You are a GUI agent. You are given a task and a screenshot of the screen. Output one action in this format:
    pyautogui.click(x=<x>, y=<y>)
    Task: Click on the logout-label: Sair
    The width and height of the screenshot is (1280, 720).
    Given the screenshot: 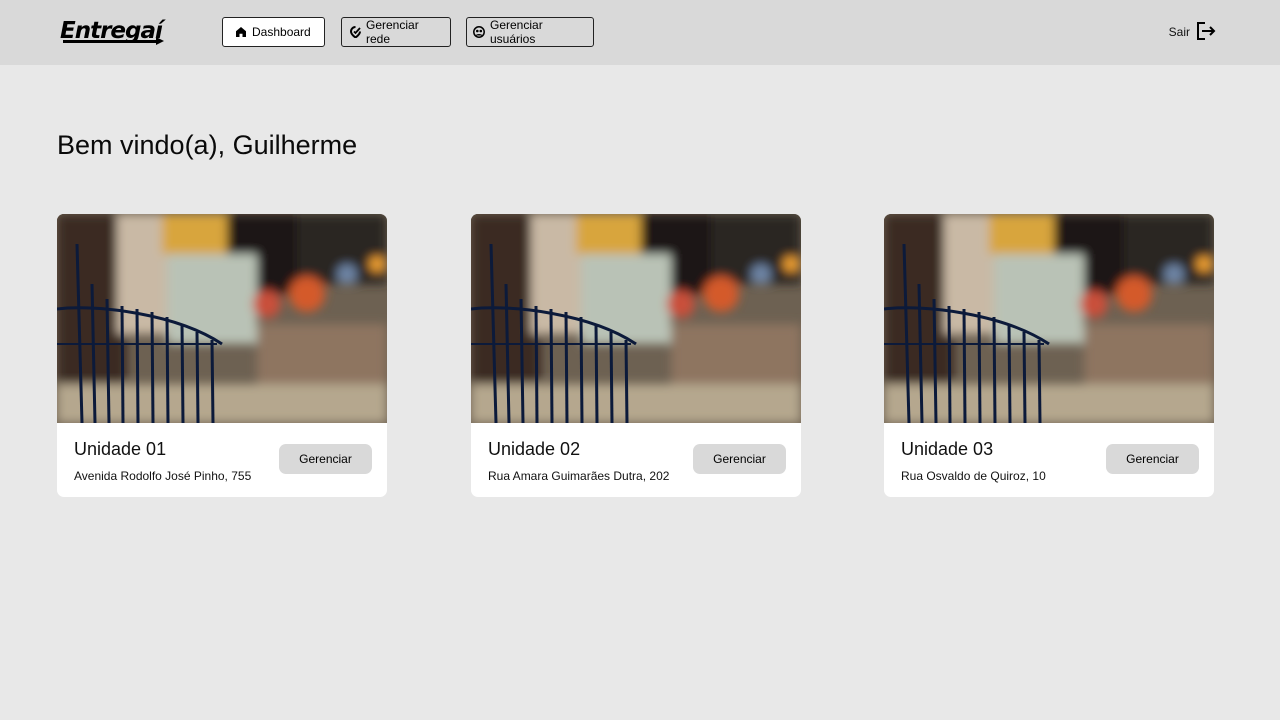 What is the action you would take?
    pyautogui.click(x=1179, y=32)
    